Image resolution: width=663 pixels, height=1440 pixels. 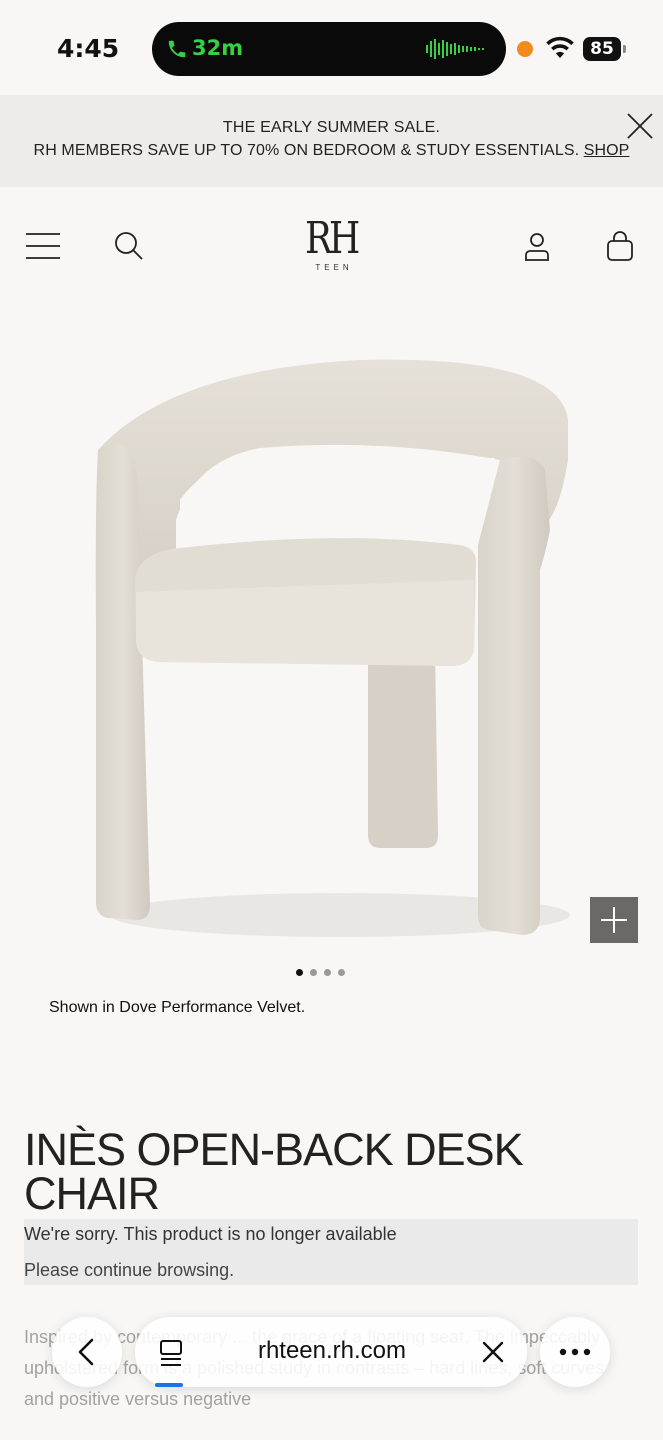 I want to click on logo-teen: TEEN, so click(x=334, y=267).